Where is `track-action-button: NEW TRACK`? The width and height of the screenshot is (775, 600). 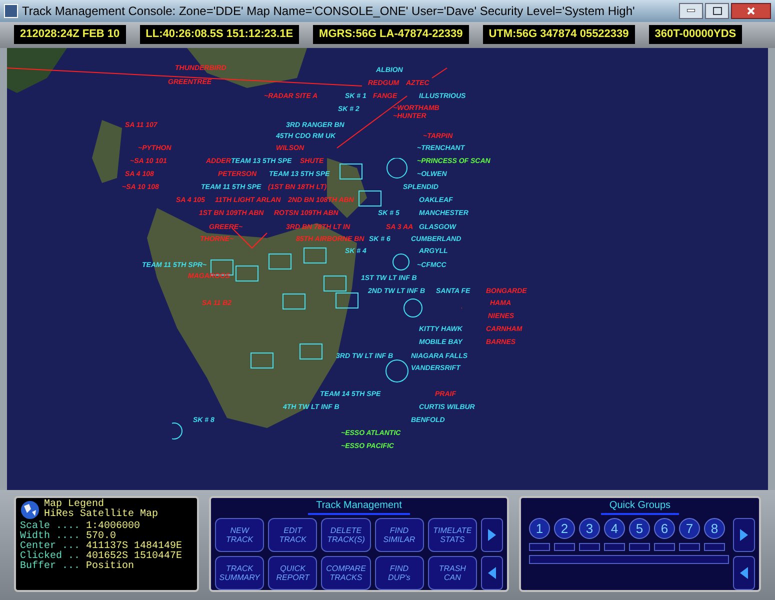
track-action-button: NEW TRACK is located at coordinates (239, 535).